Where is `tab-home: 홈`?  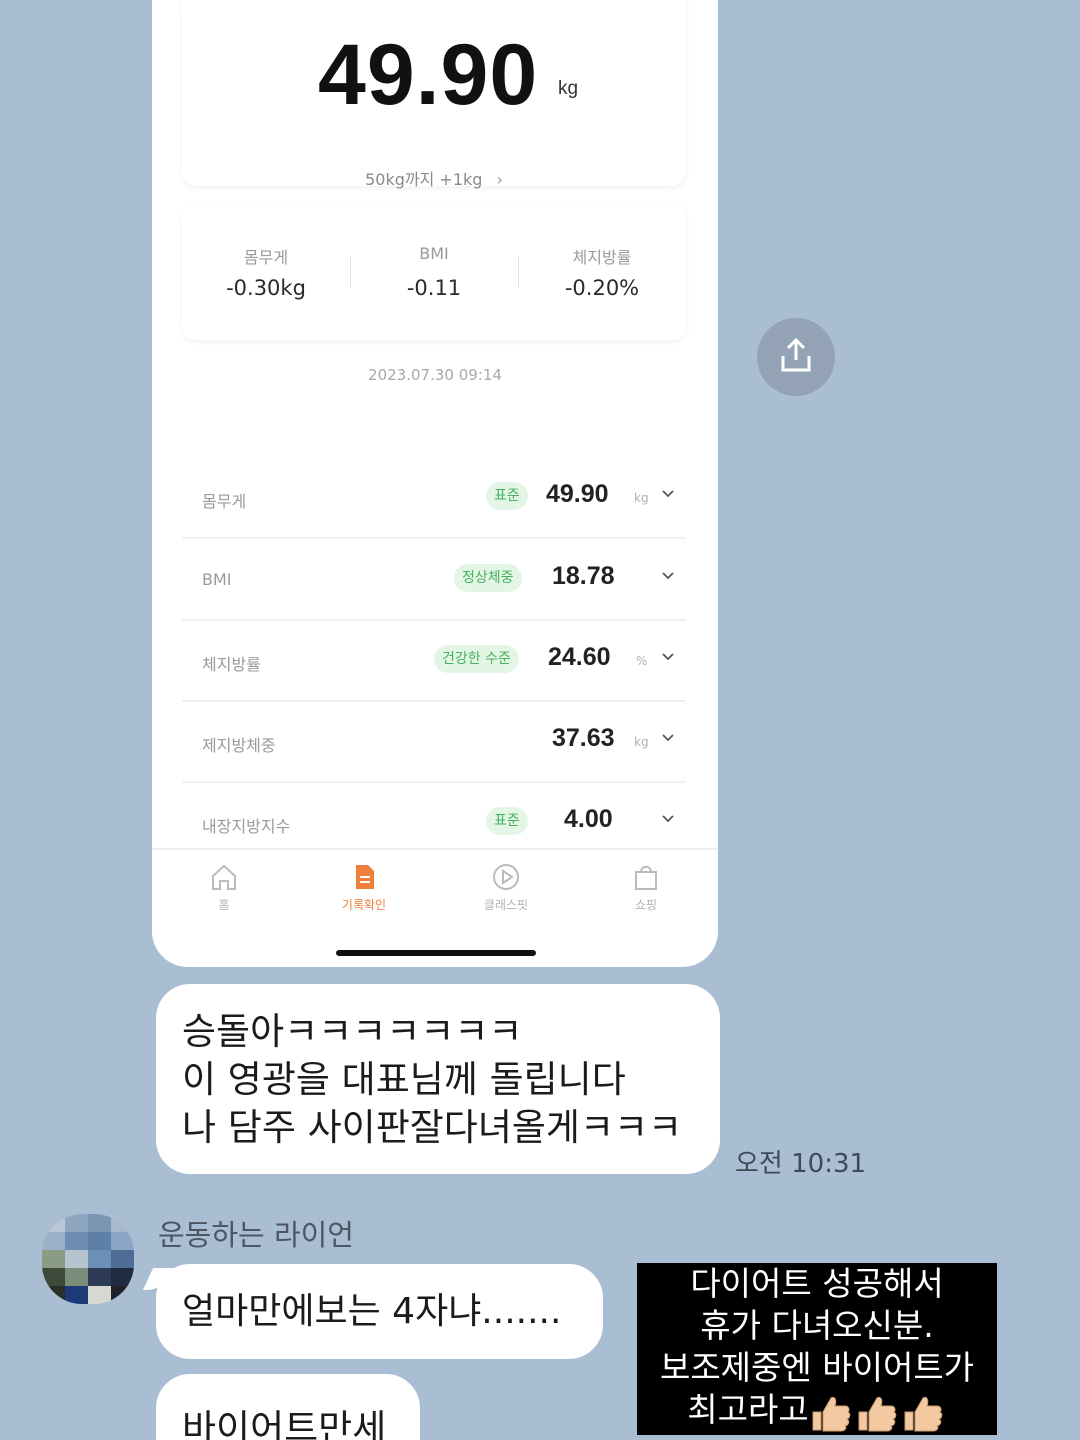
tab-home: 홈 is located at coordinates (224, 887).